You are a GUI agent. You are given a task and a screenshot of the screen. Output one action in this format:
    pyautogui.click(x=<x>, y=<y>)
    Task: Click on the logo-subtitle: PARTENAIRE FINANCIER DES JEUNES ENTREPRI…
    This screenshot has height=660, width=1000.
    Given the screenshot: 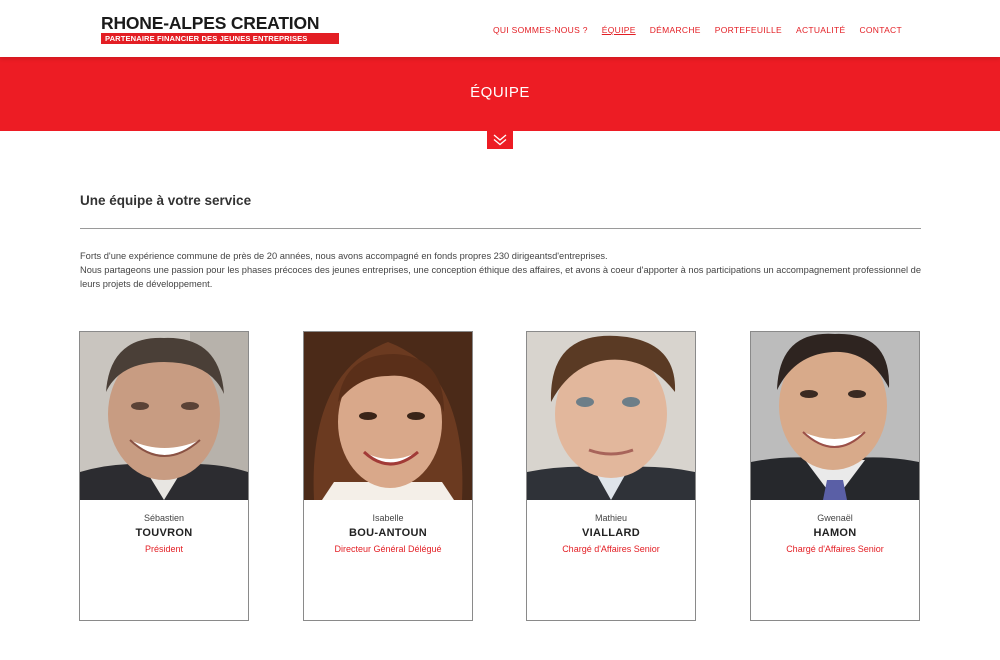 What is the action you would take?
    pyautogui.click(x=220, y=38)
    